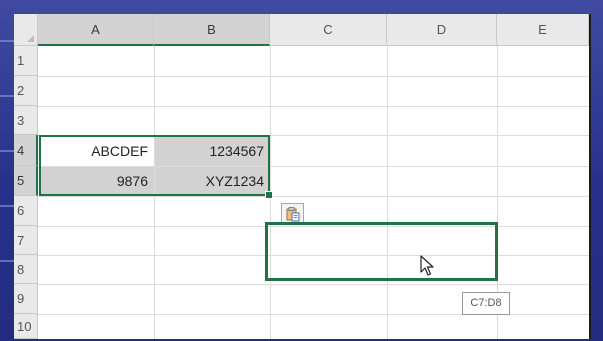 The height and width of the screenshot is (341, 603). Describe the element at coordinates (26, 120) in the screenshot. I see `row-header-3: 3` at that location.